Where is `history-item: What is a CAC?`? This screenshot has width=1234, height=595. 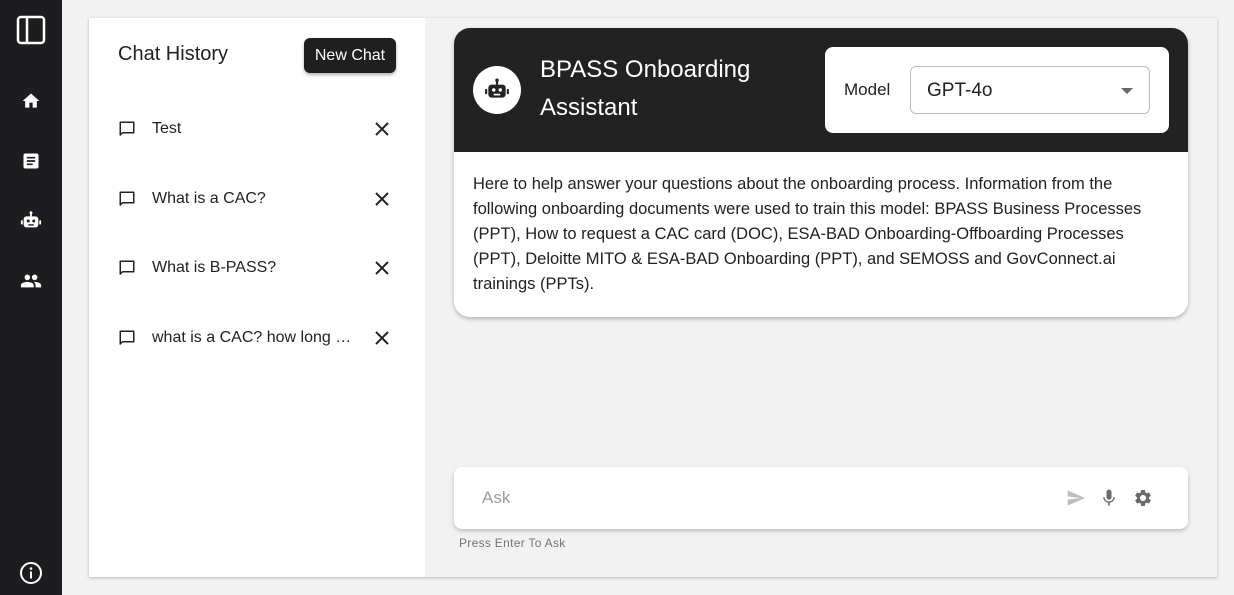
history-item: What is a CAC? is located at coordinates (258, 199).